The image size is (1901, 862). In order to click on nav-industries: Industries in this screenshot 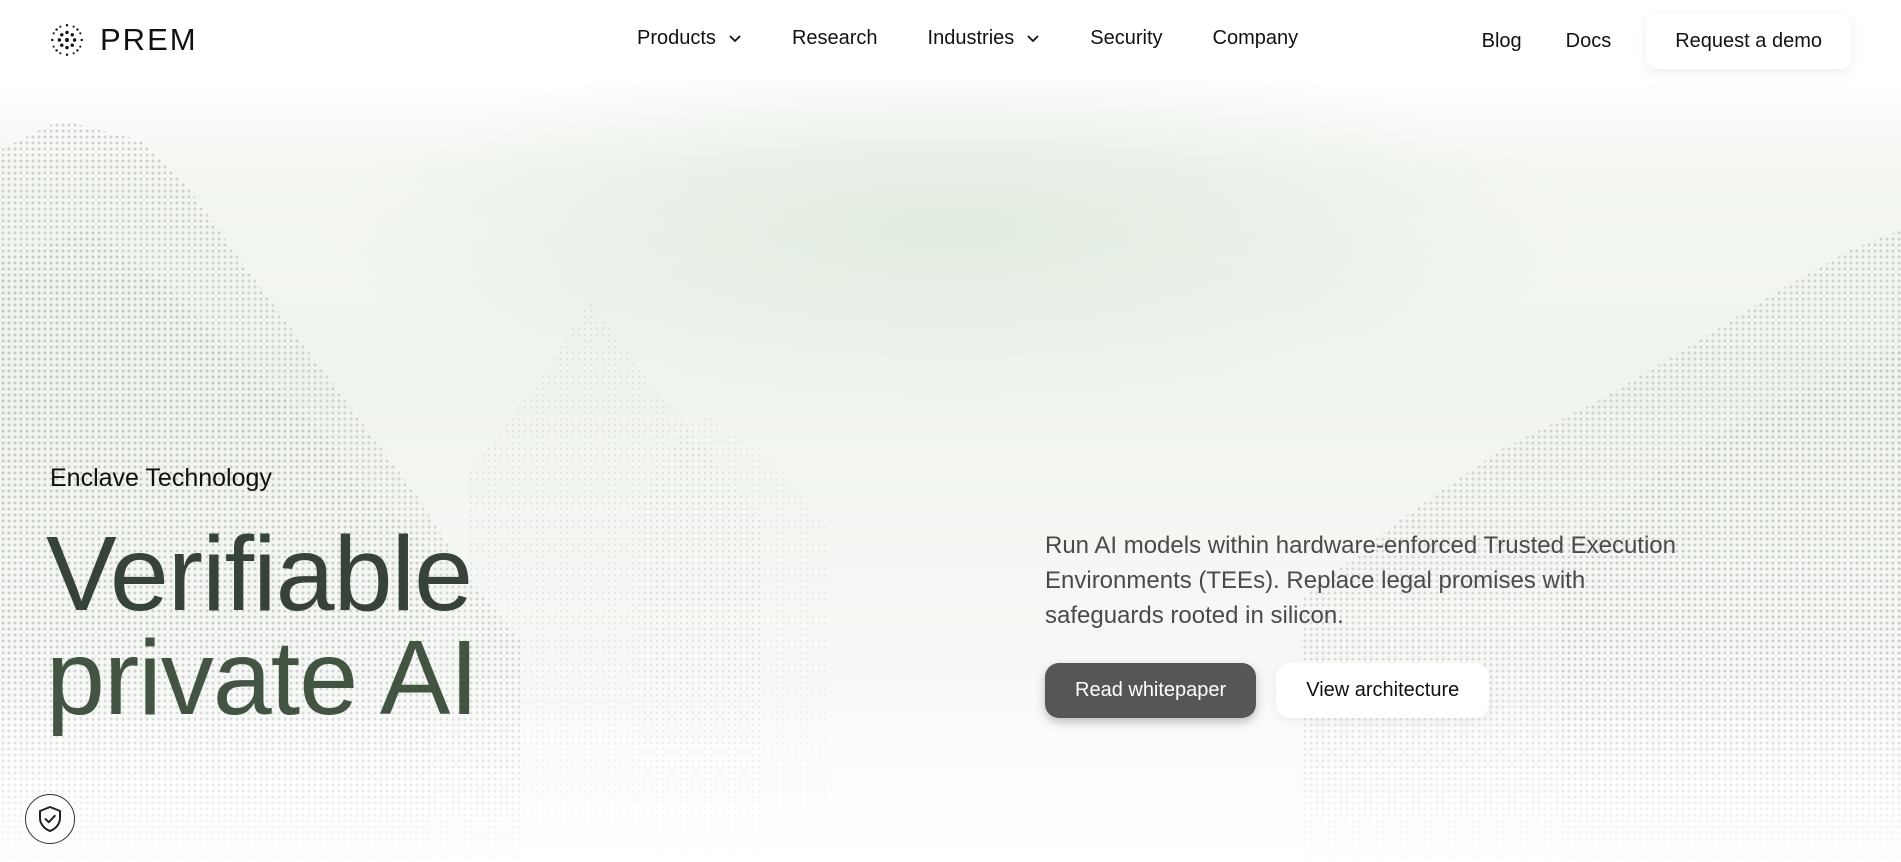, I will do `click(984, 38)`.